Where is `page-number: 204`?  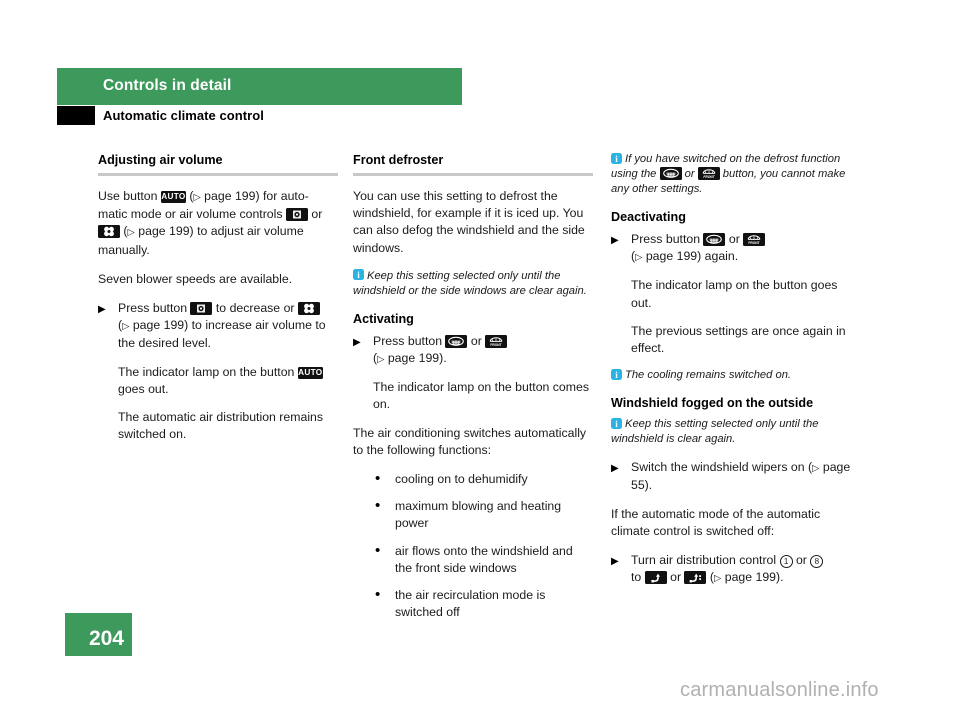 page-number: 204 is located at coordinates (106, 638).